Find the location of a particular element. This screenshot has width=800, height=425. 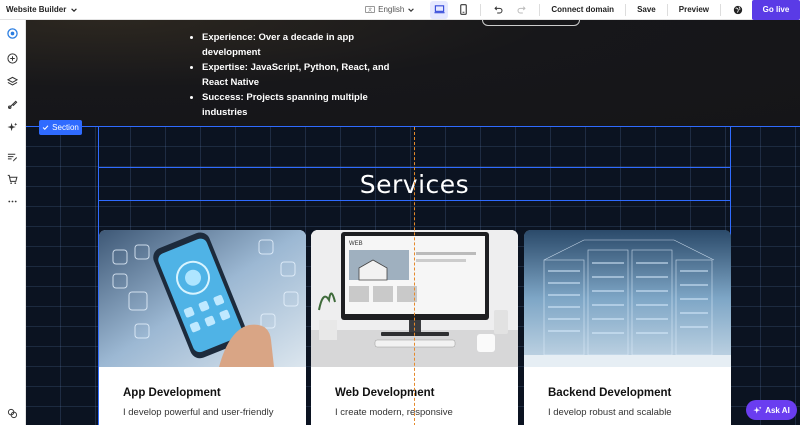

ai-logo-icon is located at coordinates (12, 33).